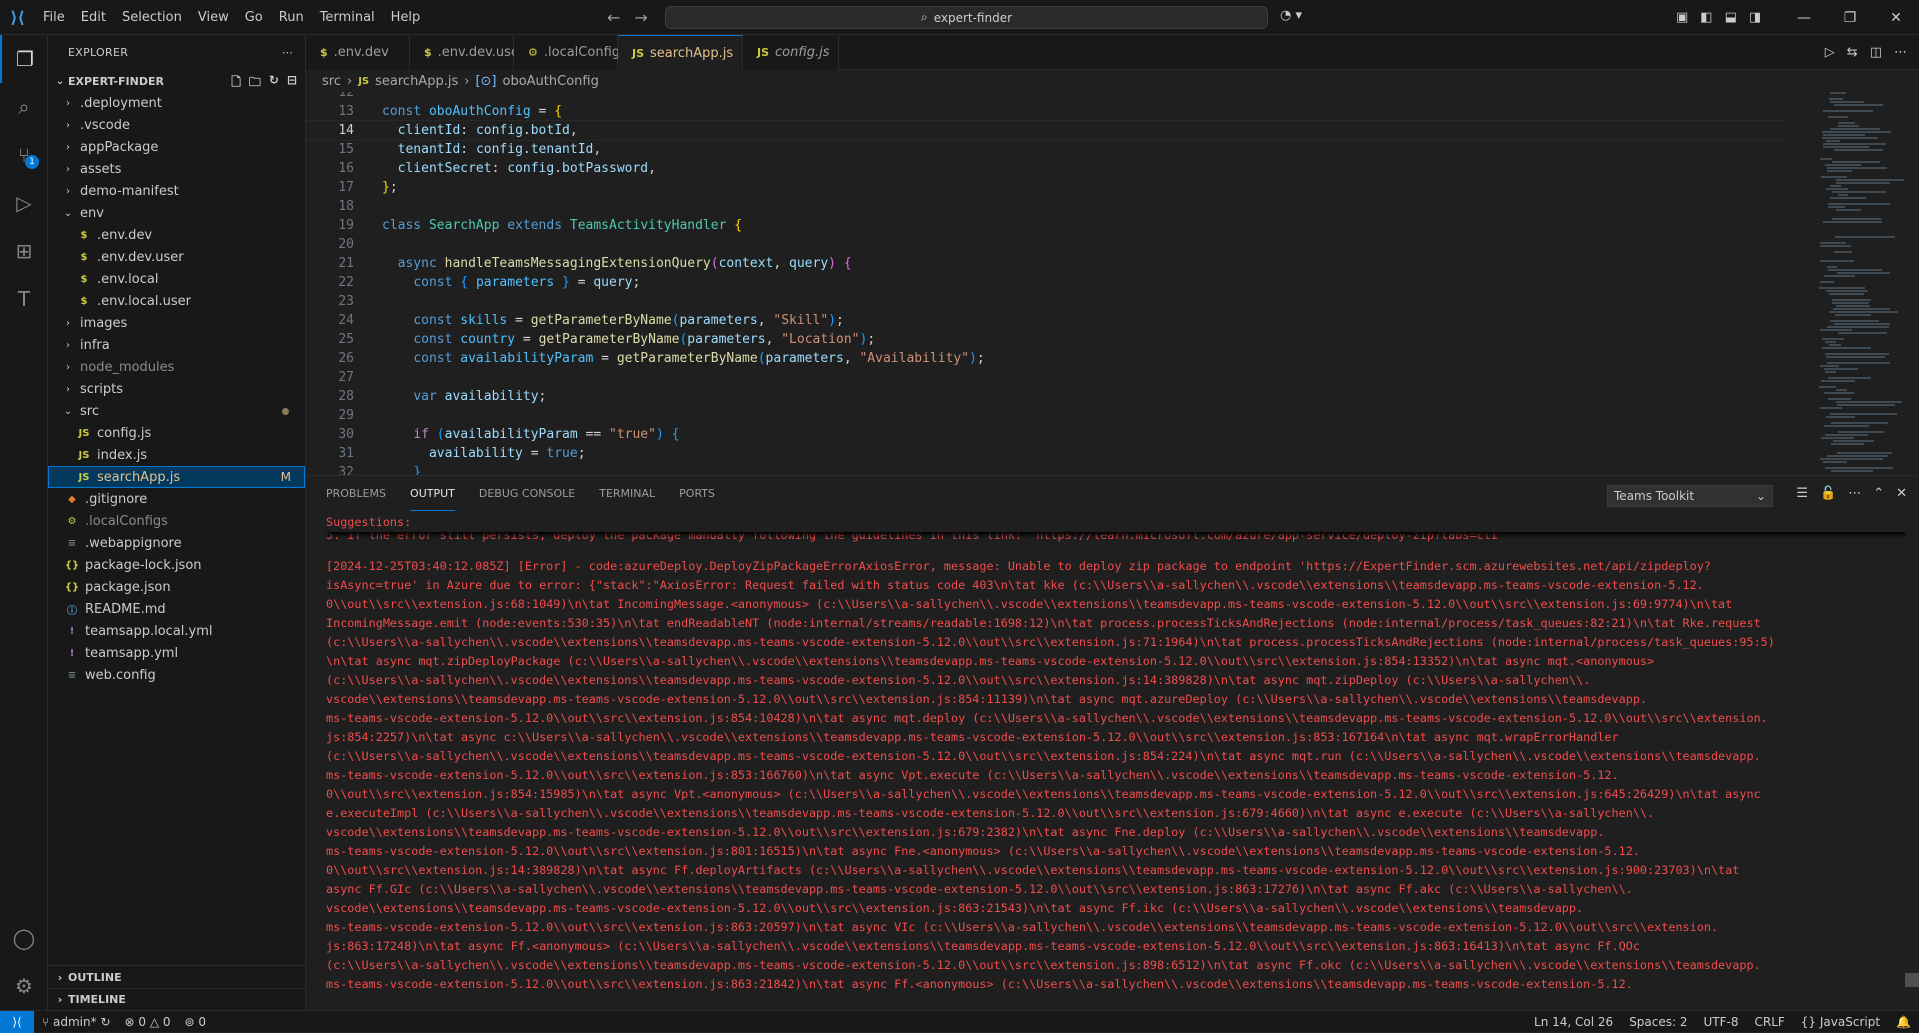 The image size is (1919, 1033). What do you see at coordinates (176, 367) in the screenshot?
I see `tree-item-node-modules: › node_modules` at bounding box center [176, 367].